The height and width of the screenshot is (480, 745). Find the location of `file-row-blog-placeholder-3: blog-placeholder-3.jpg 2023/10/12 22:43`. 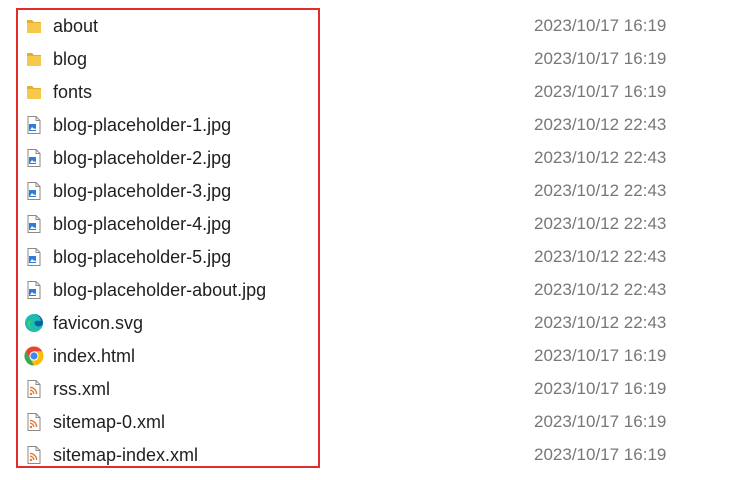

file-row-blog-placeholder-3: blog-placeholder-3.jpg 2023/10/12 22:43 is located at coordinates (372, 191).